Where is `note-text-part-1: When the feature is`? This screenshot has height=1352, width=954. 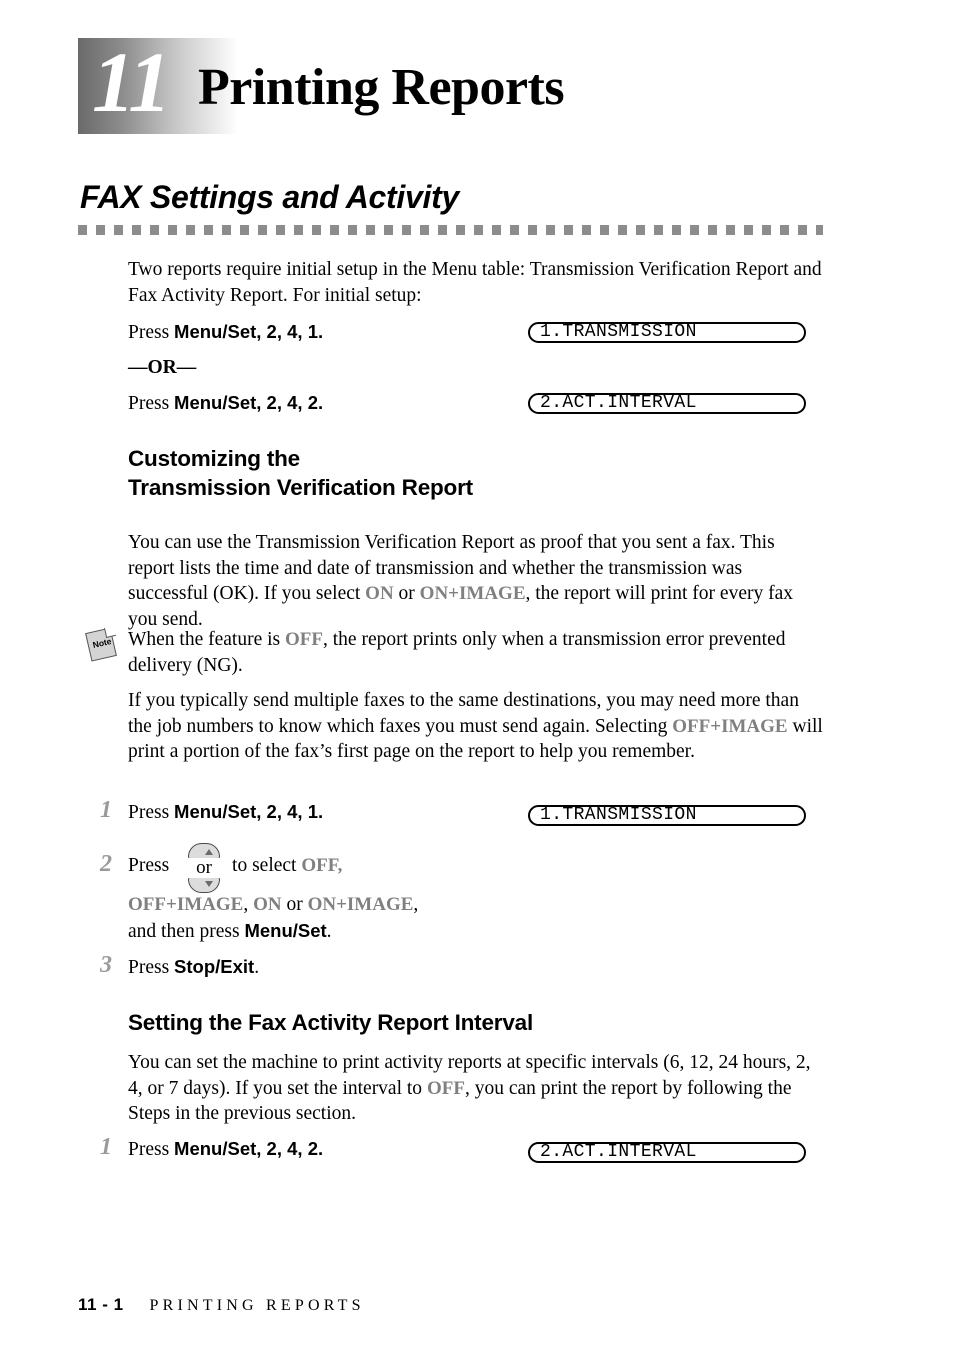 note-text-part-1: When the feature is is located at coordinates (207, 639).